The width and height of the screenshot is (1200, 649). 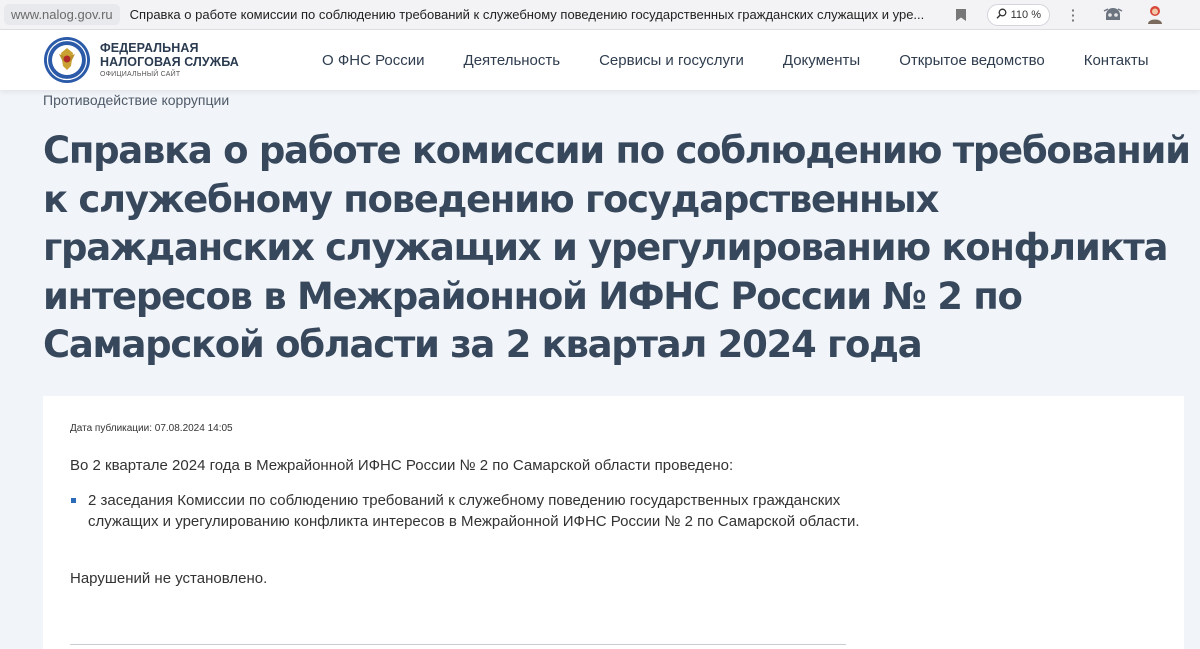 What do you see at coordinates (972, 60) in the screenshot?
I see `nav-item-open-agency: Открытое ведомство` at bounding box center [972, 60].